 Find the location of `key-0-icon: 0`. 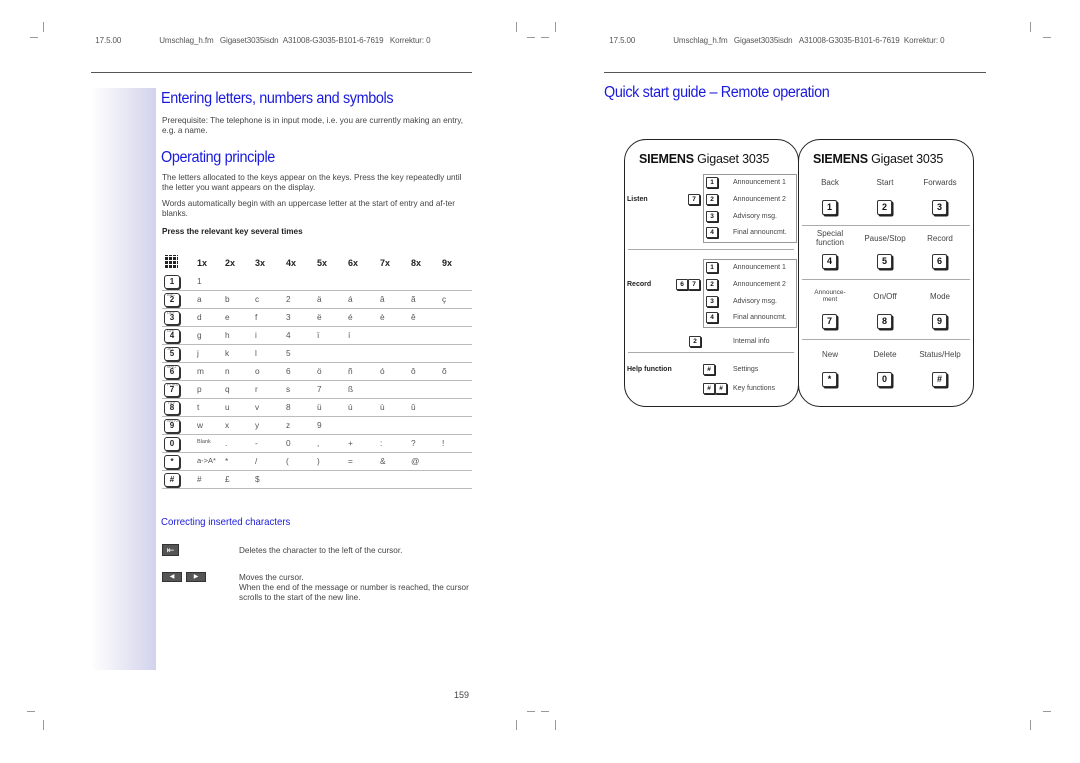

key-0-icon: 0 is located at coordinates (172, 444).